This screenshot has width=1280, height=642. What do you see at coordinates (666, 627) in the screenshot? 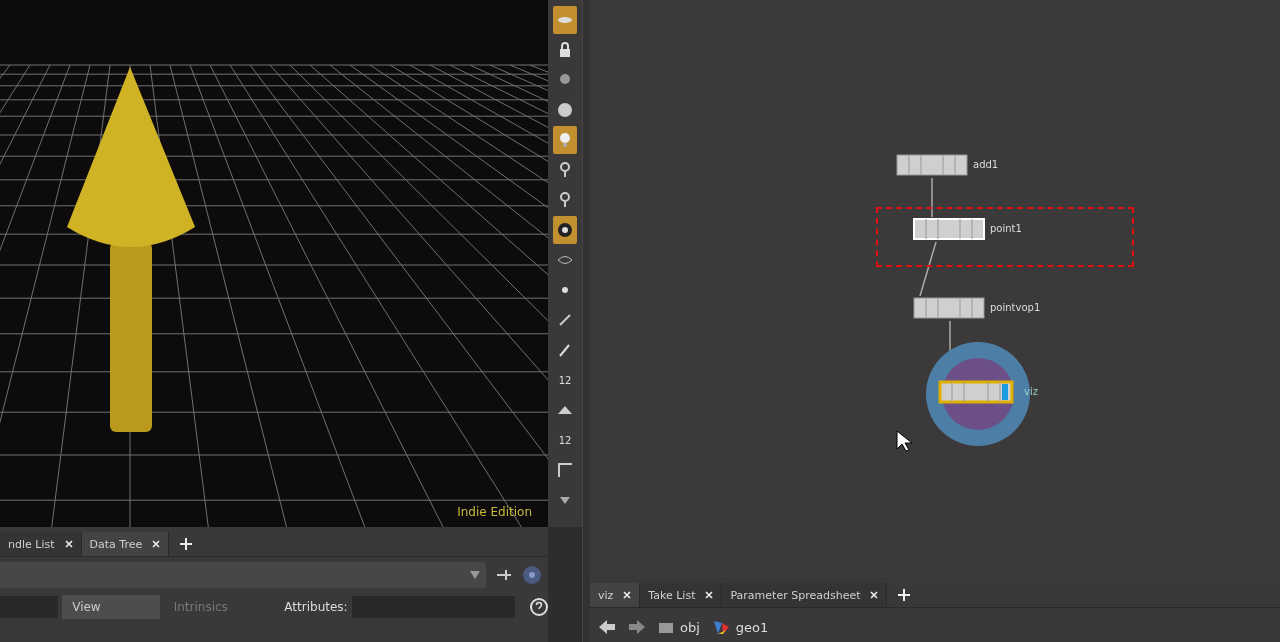
I see `folder-icon` at bounding box center [666, 627].